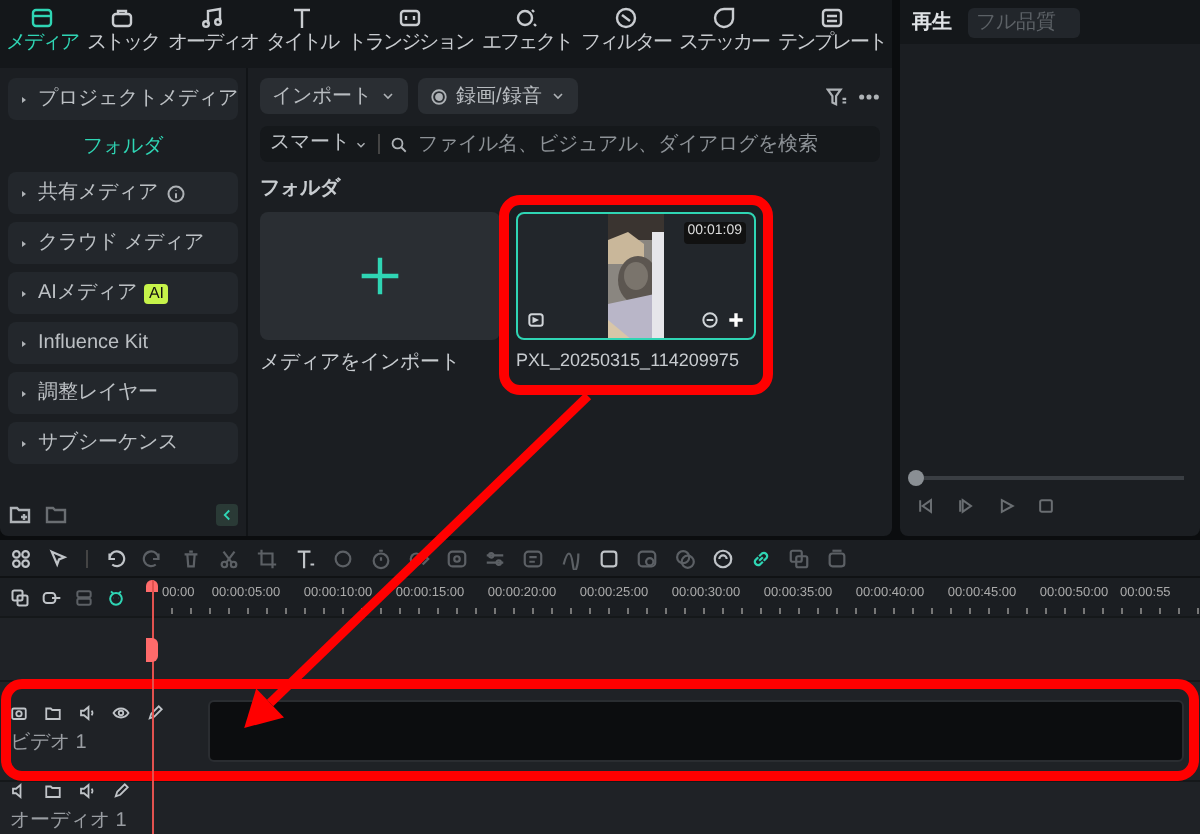 The width and height of the screenshot is (1200, 834). Describe the element at coordinates (84, 597) in the screenshot. I see `stack-icon` at that location.